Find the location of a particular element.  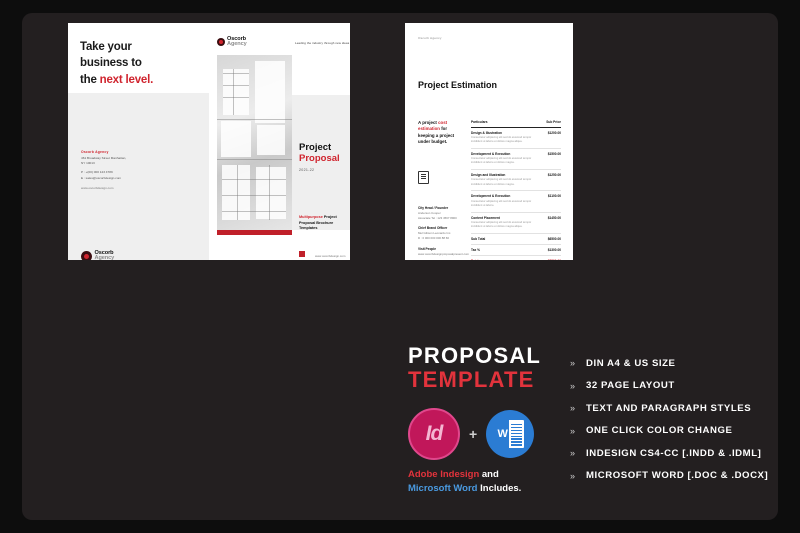

feature-item: » MICROSOFT WORD [.DOC & .DOCX] is located at coordinates (669, 476).